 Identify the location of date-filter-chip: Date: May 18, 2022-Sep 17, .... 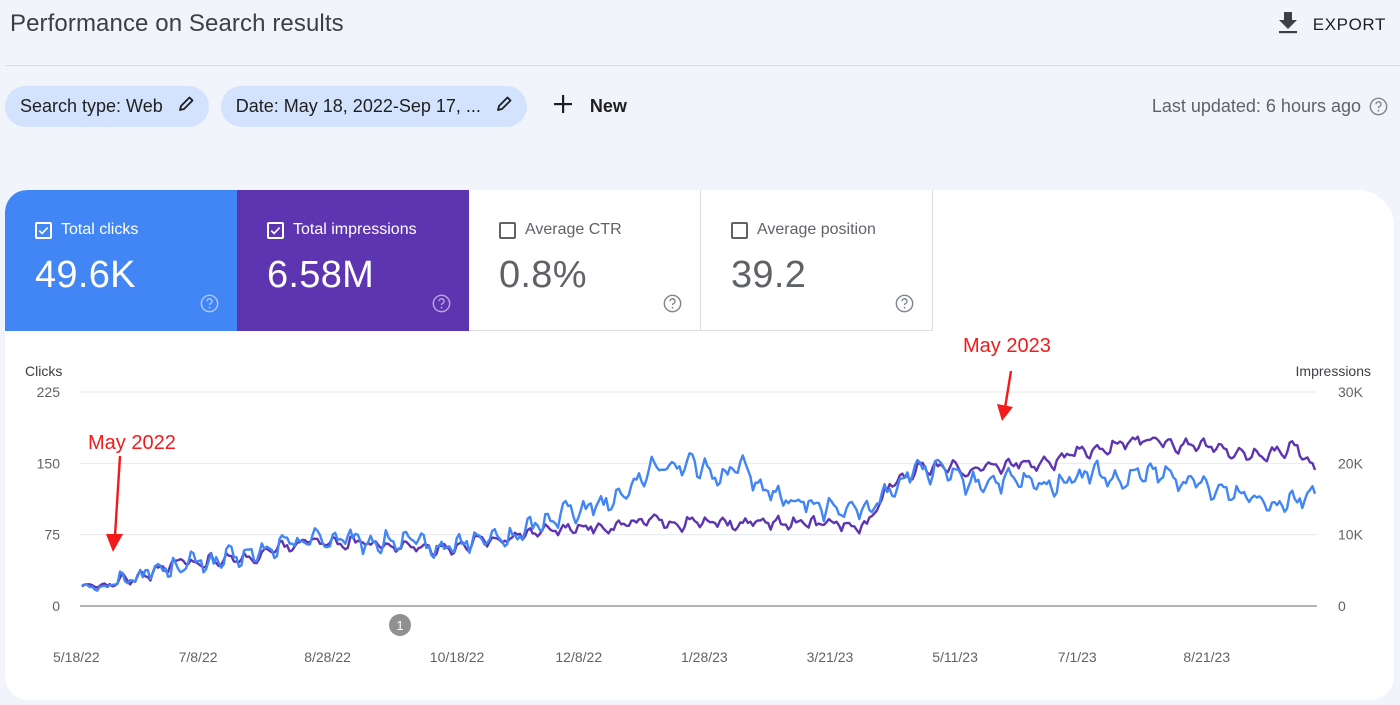
(373, 106).